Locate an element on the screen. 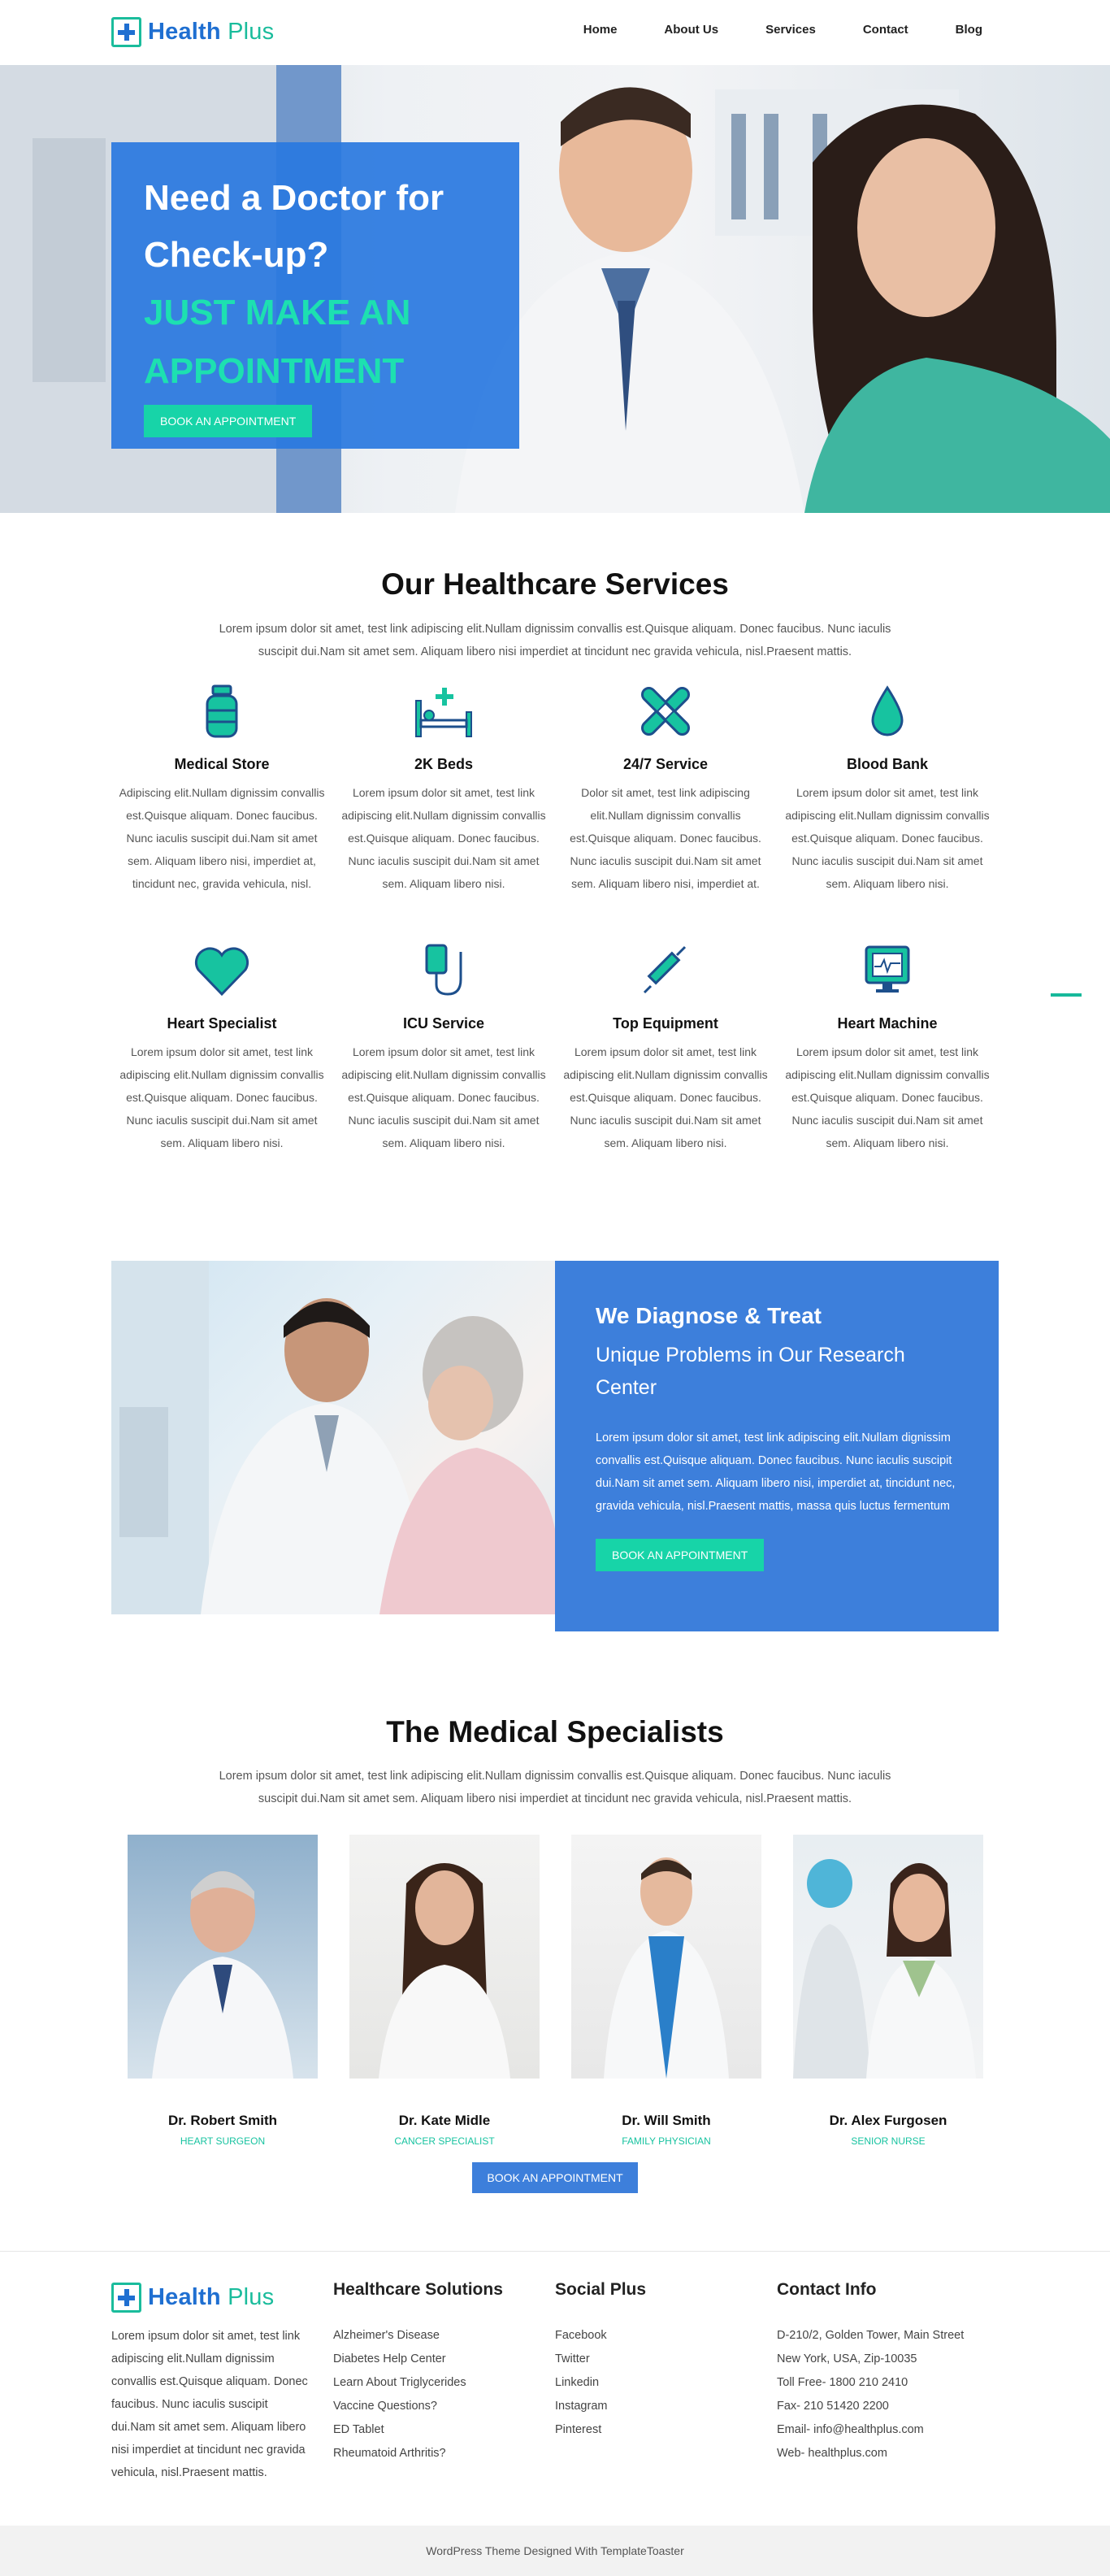 The height and width of the screenshot is (2576, 1110). footer-link: Alzheimer's Disease is located at coordinates (418, 2336).